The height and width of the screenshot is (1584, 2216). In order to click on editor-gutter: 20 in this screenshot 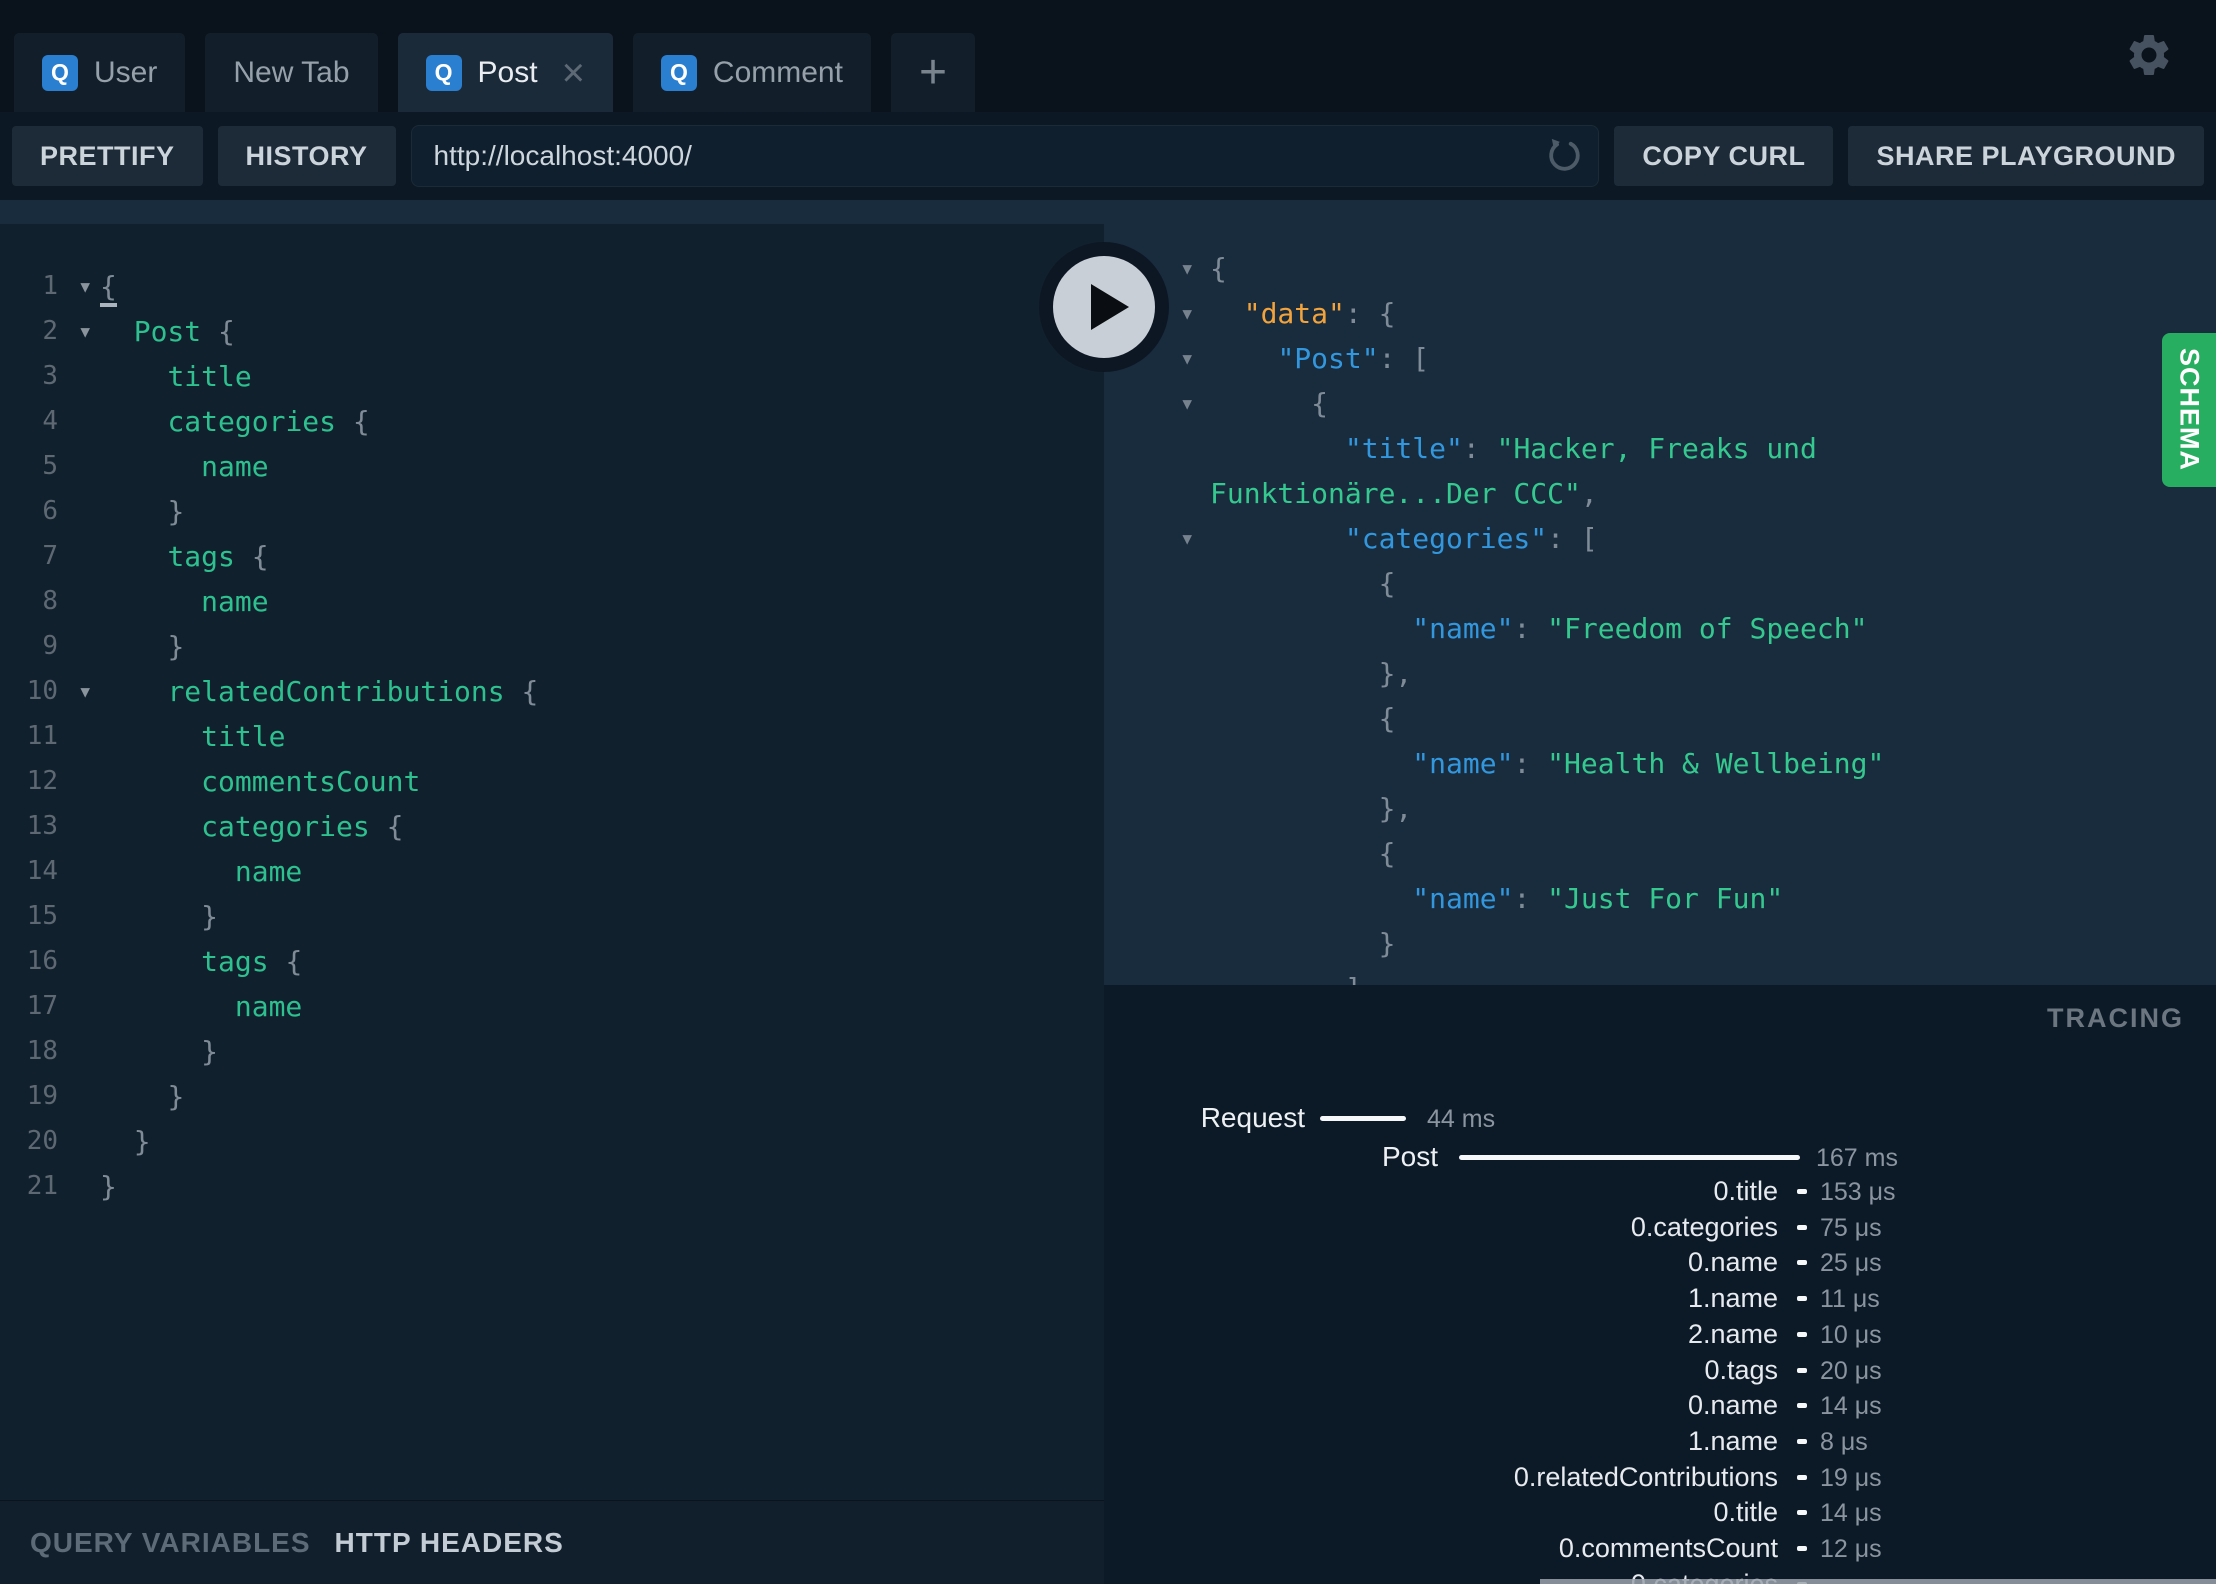, I will do `click(50, 1141)`.